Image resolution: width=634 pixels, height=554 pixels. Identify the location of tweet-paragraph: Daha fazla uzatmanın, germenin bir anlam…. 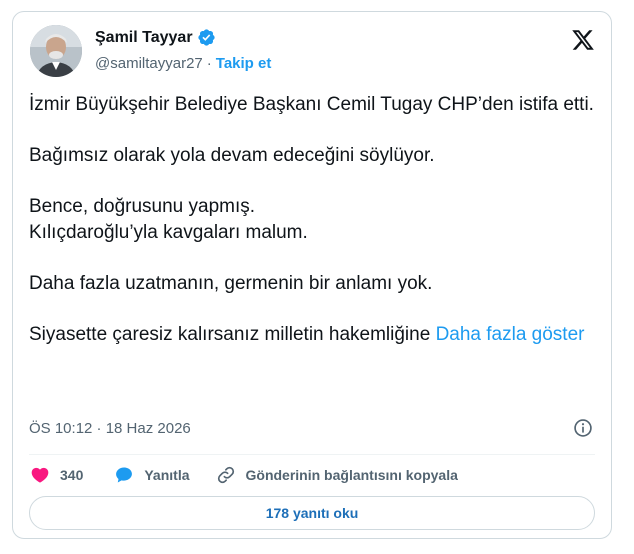
(231, 283).